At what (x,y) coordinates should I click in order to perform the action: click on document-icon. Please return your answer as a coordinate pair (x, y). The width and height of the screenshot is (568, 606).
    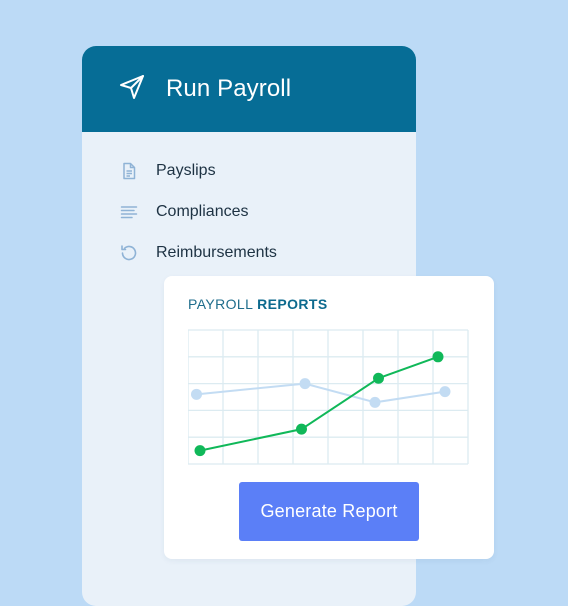
    Looking at the image, I should click on (129, 171).